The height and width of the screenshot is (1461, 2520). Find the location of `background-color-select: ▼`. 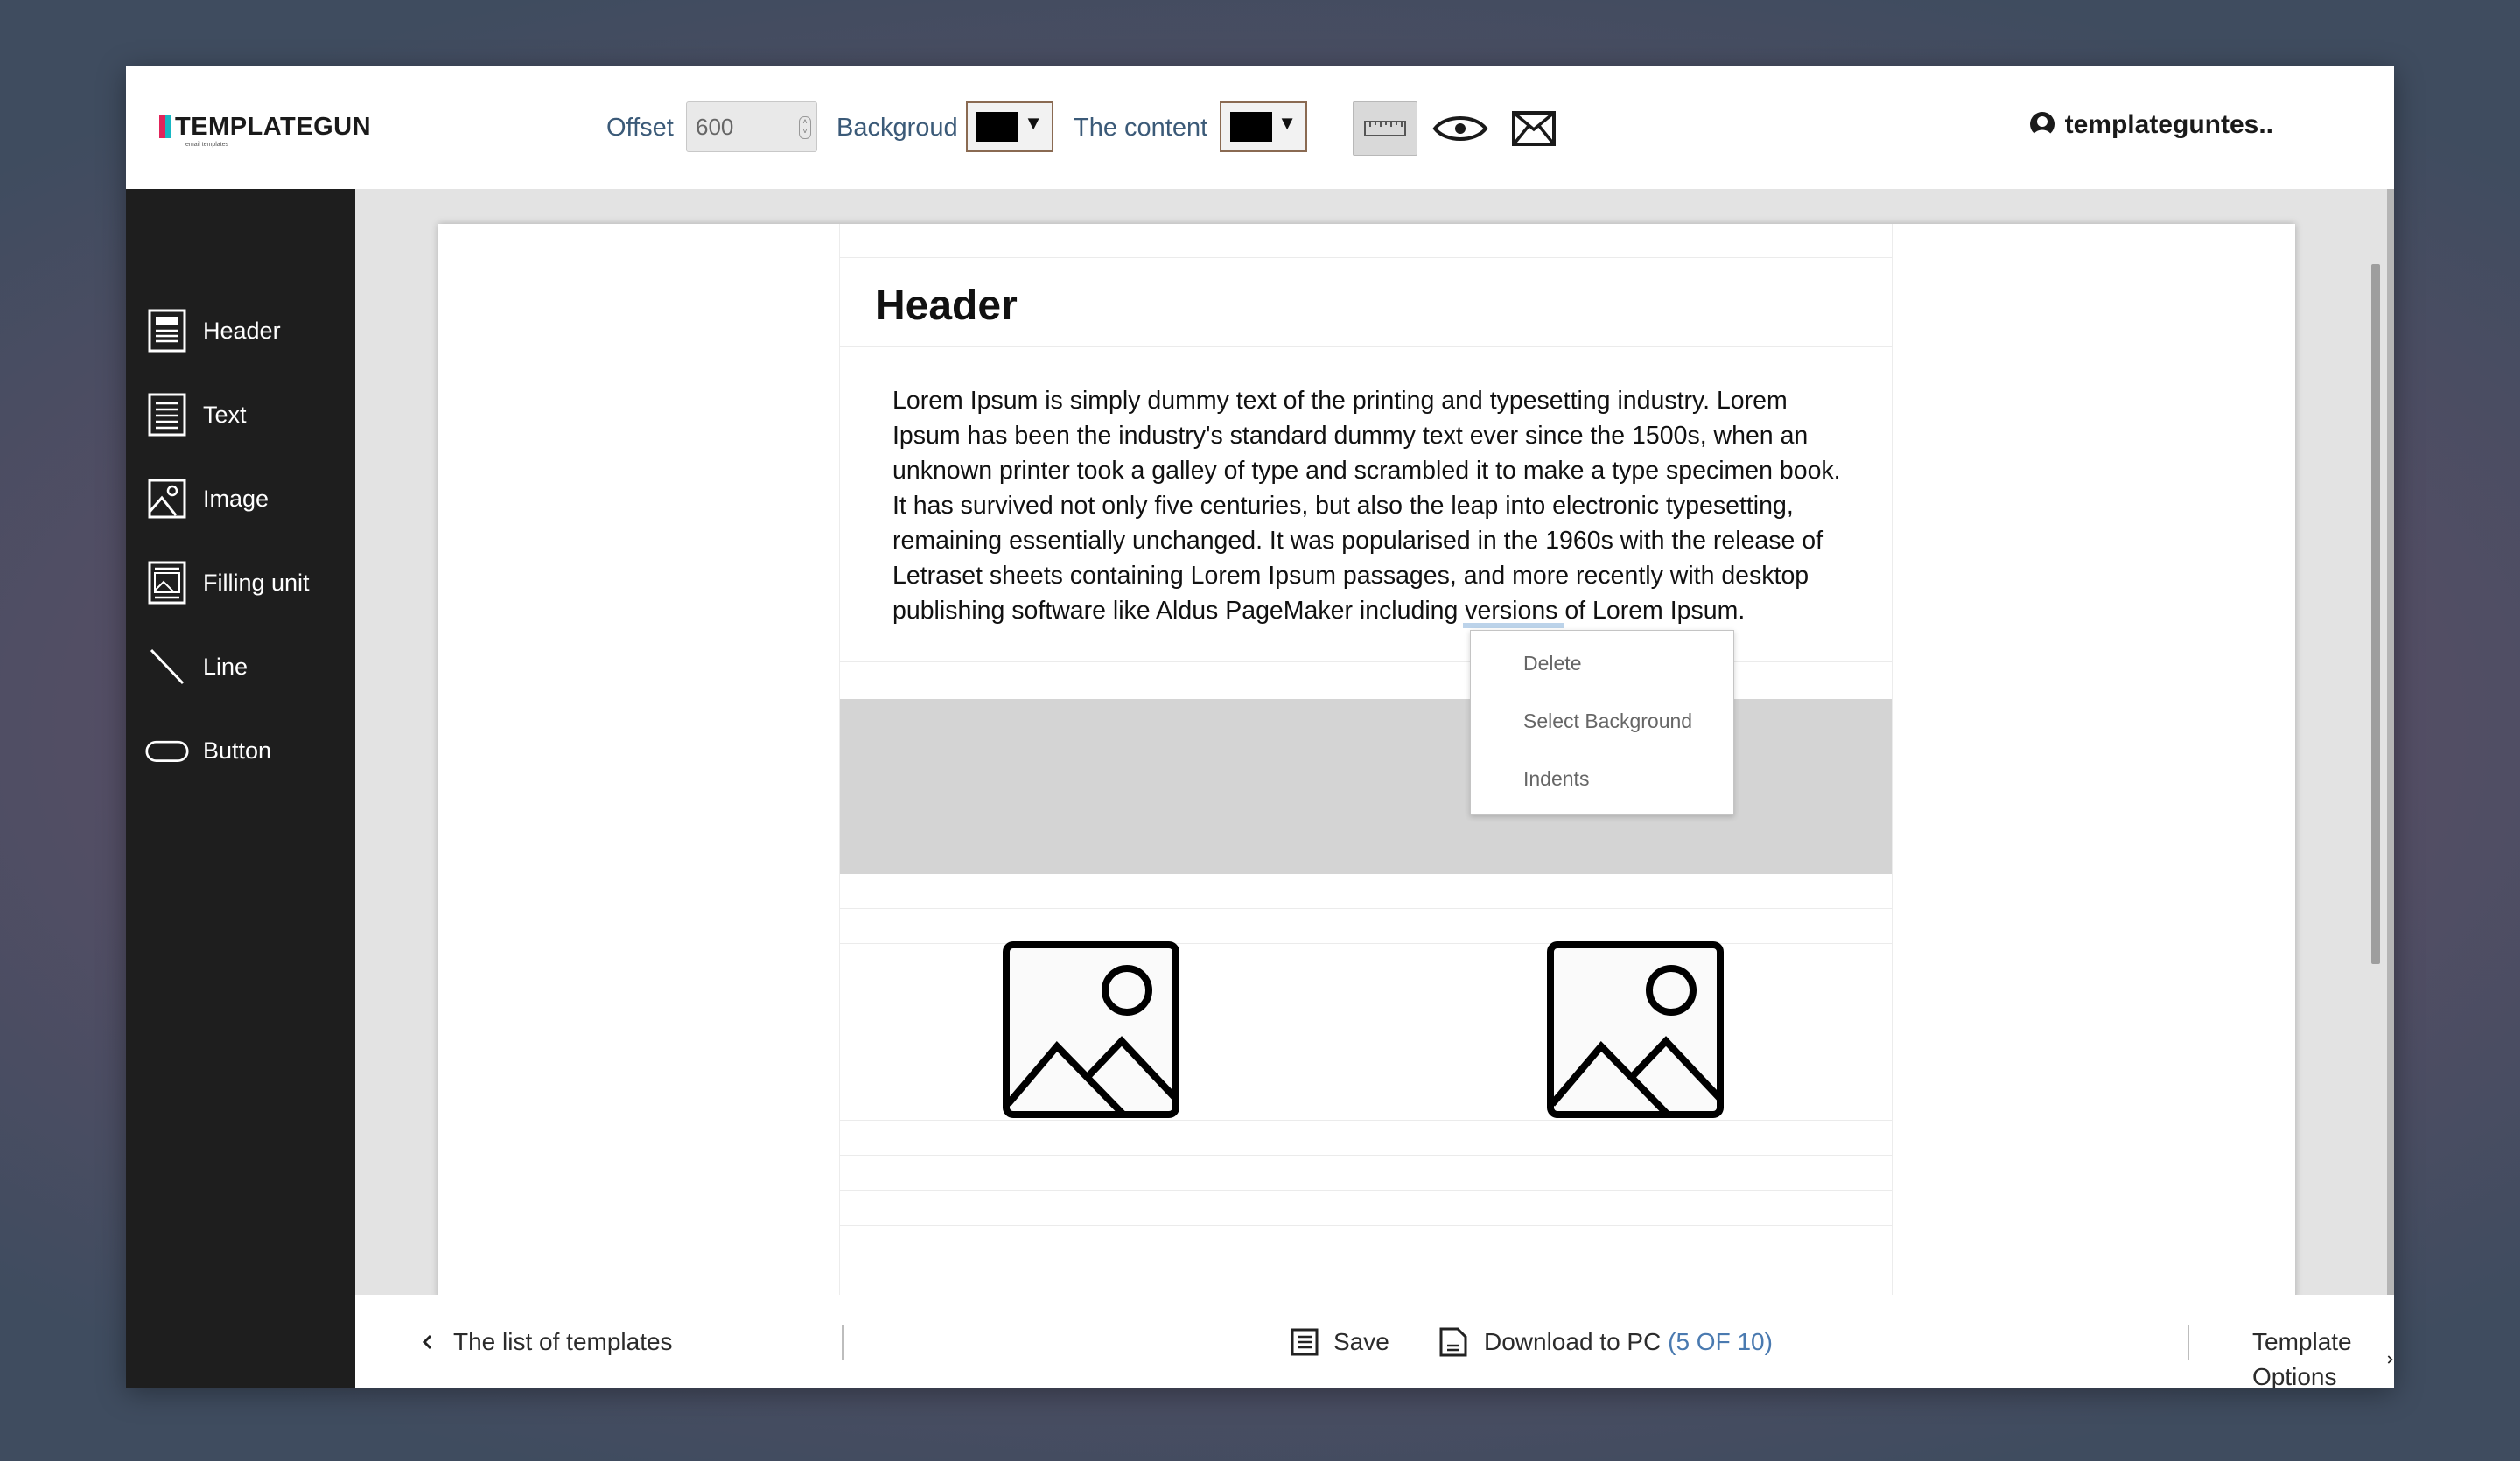

background-color-select: ▼ is located at coordinates (1010, 127).